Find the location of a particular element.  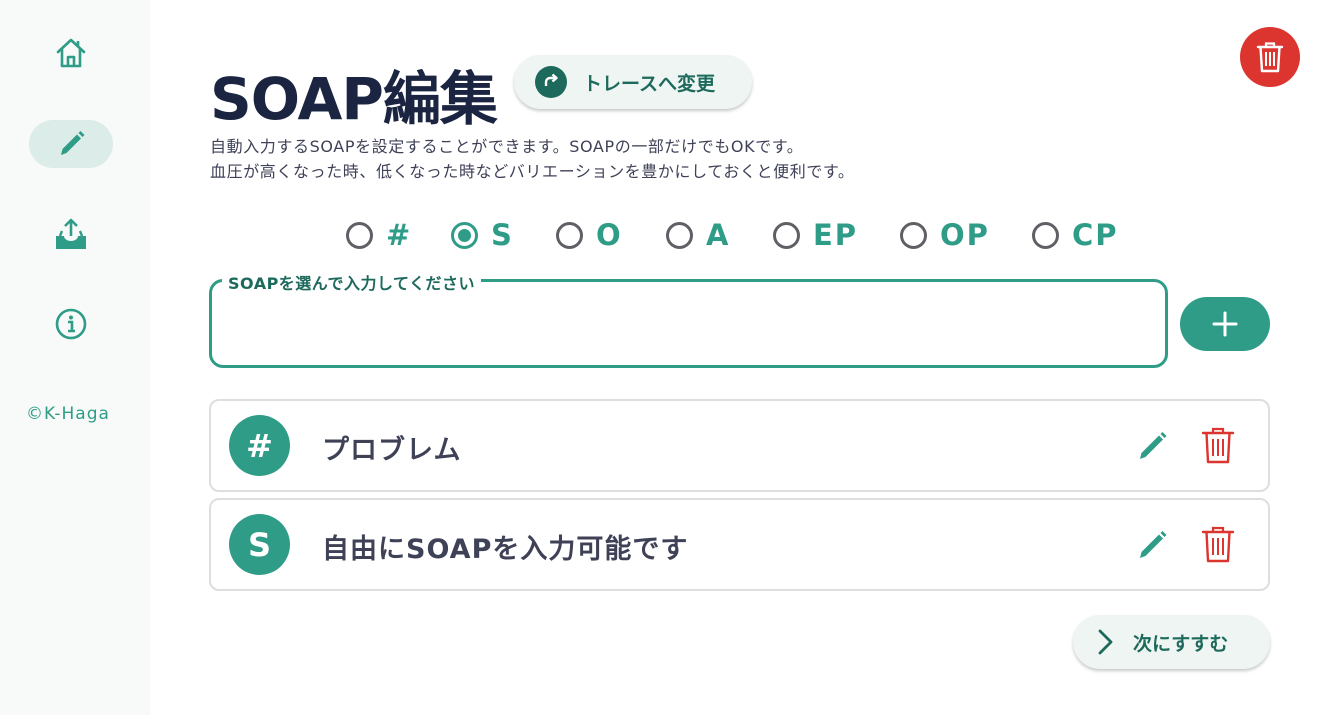

radio-hash: # is located at coordinates (379, 235).